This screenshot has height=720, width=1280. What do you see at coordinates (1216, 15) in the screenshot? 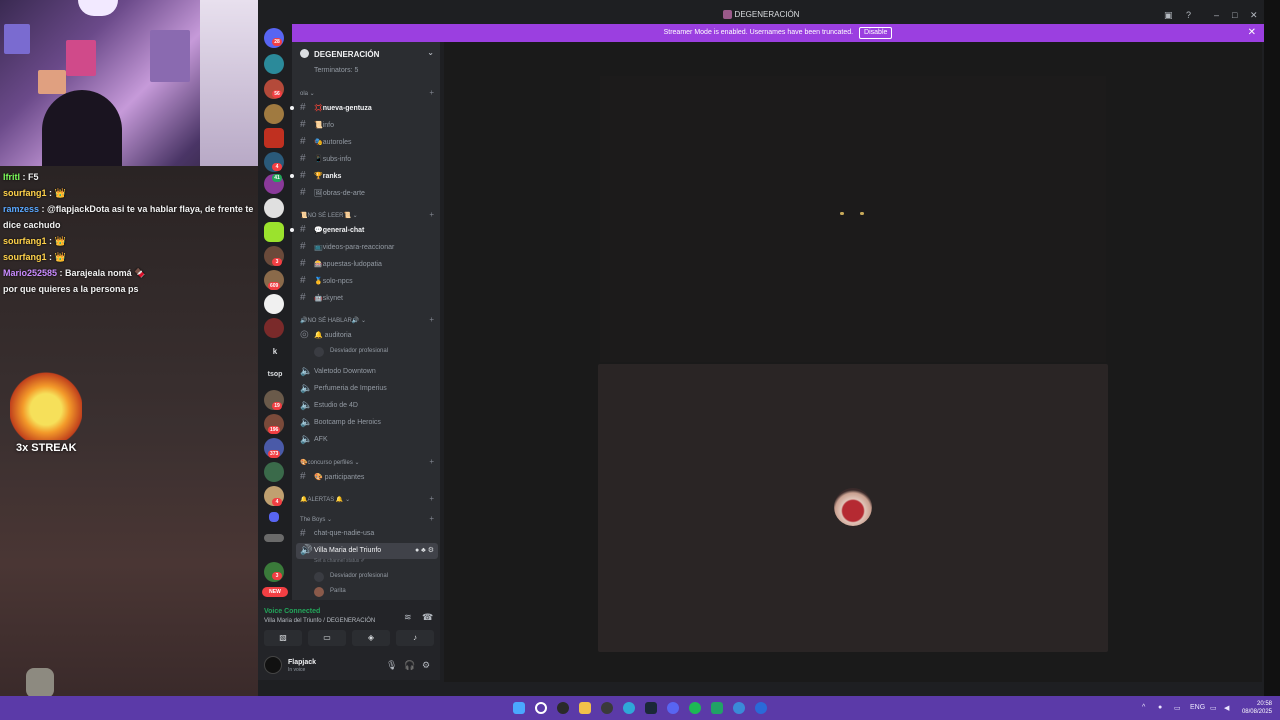
I see `minimize-icon: –` at bounding box center [1216, 15].